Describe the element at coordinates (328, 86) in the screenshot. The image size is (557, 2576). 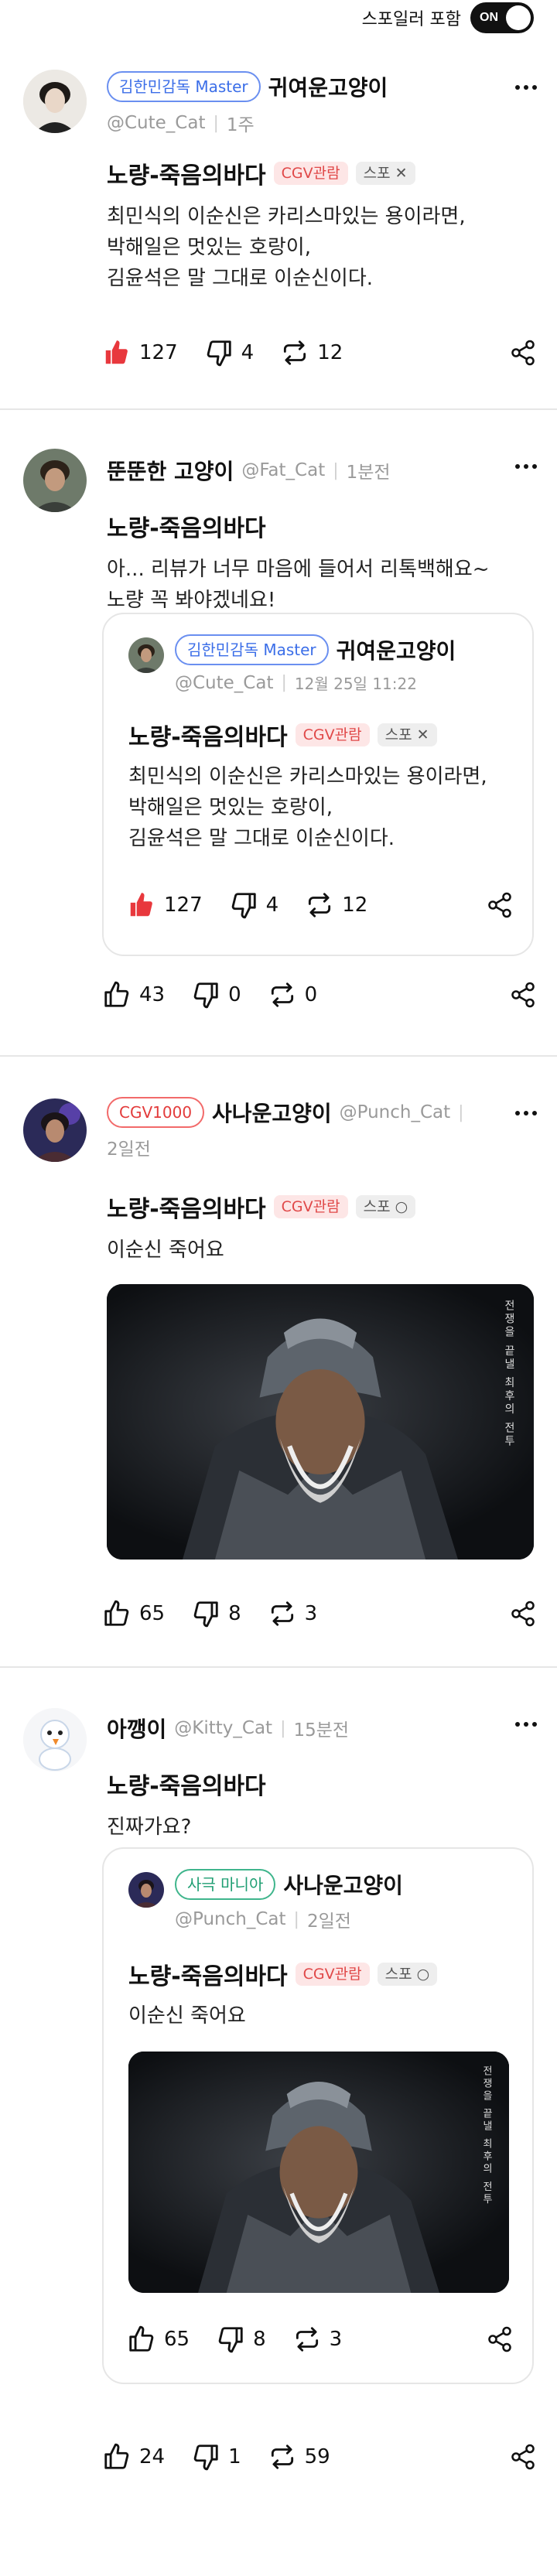
I see `nickname: 귀여운고양이` at that location.